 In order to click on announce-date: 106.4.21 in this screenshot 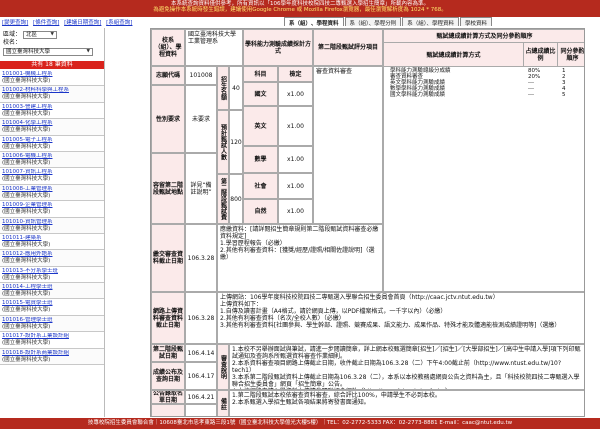, I will do `click(201, 397)`.